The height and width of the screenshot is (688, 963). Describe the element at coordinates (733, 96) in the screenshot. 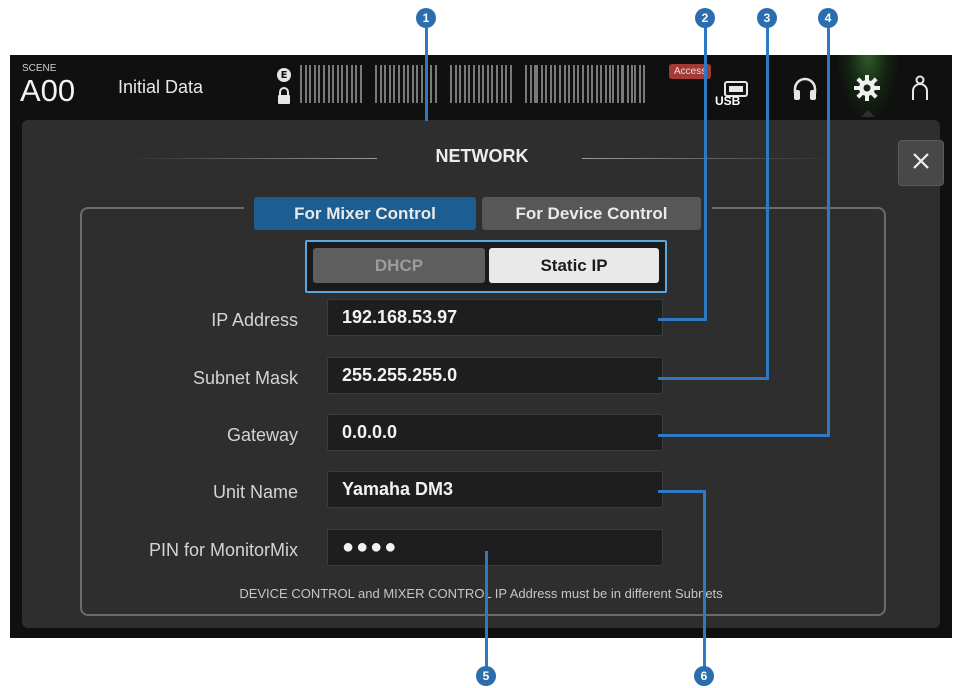

I see `usb-icon: USB` at that location.